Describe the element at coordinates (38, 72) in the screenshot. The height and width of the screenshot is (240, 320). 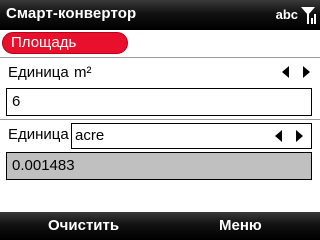
I see `from-unit-label: Единица` at that location.